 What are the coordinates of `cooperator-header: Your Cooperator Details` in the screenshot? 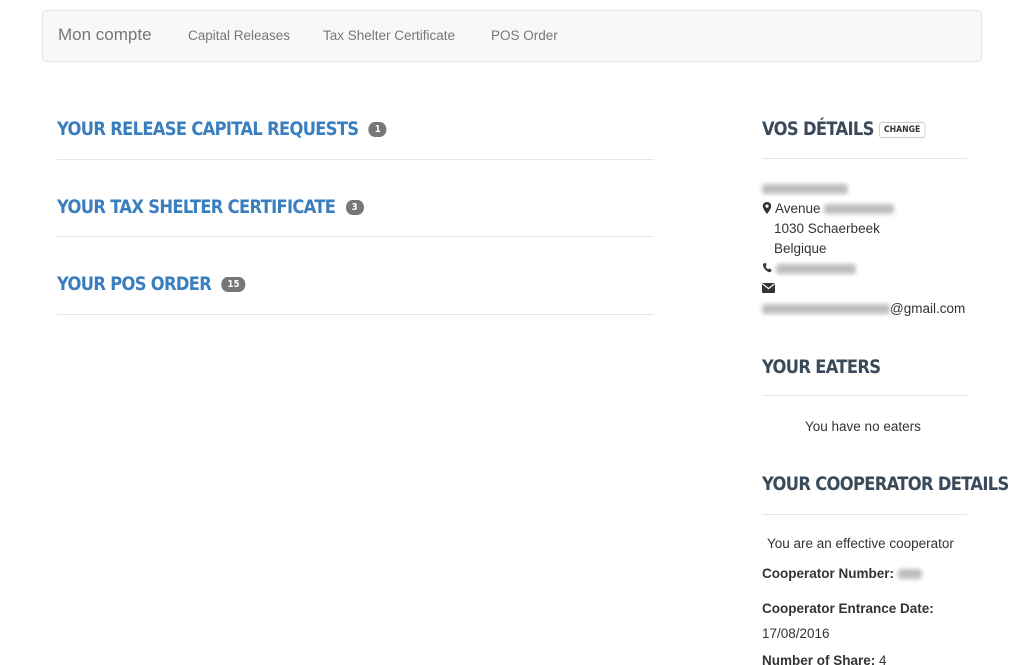 It's located at (885, 484).